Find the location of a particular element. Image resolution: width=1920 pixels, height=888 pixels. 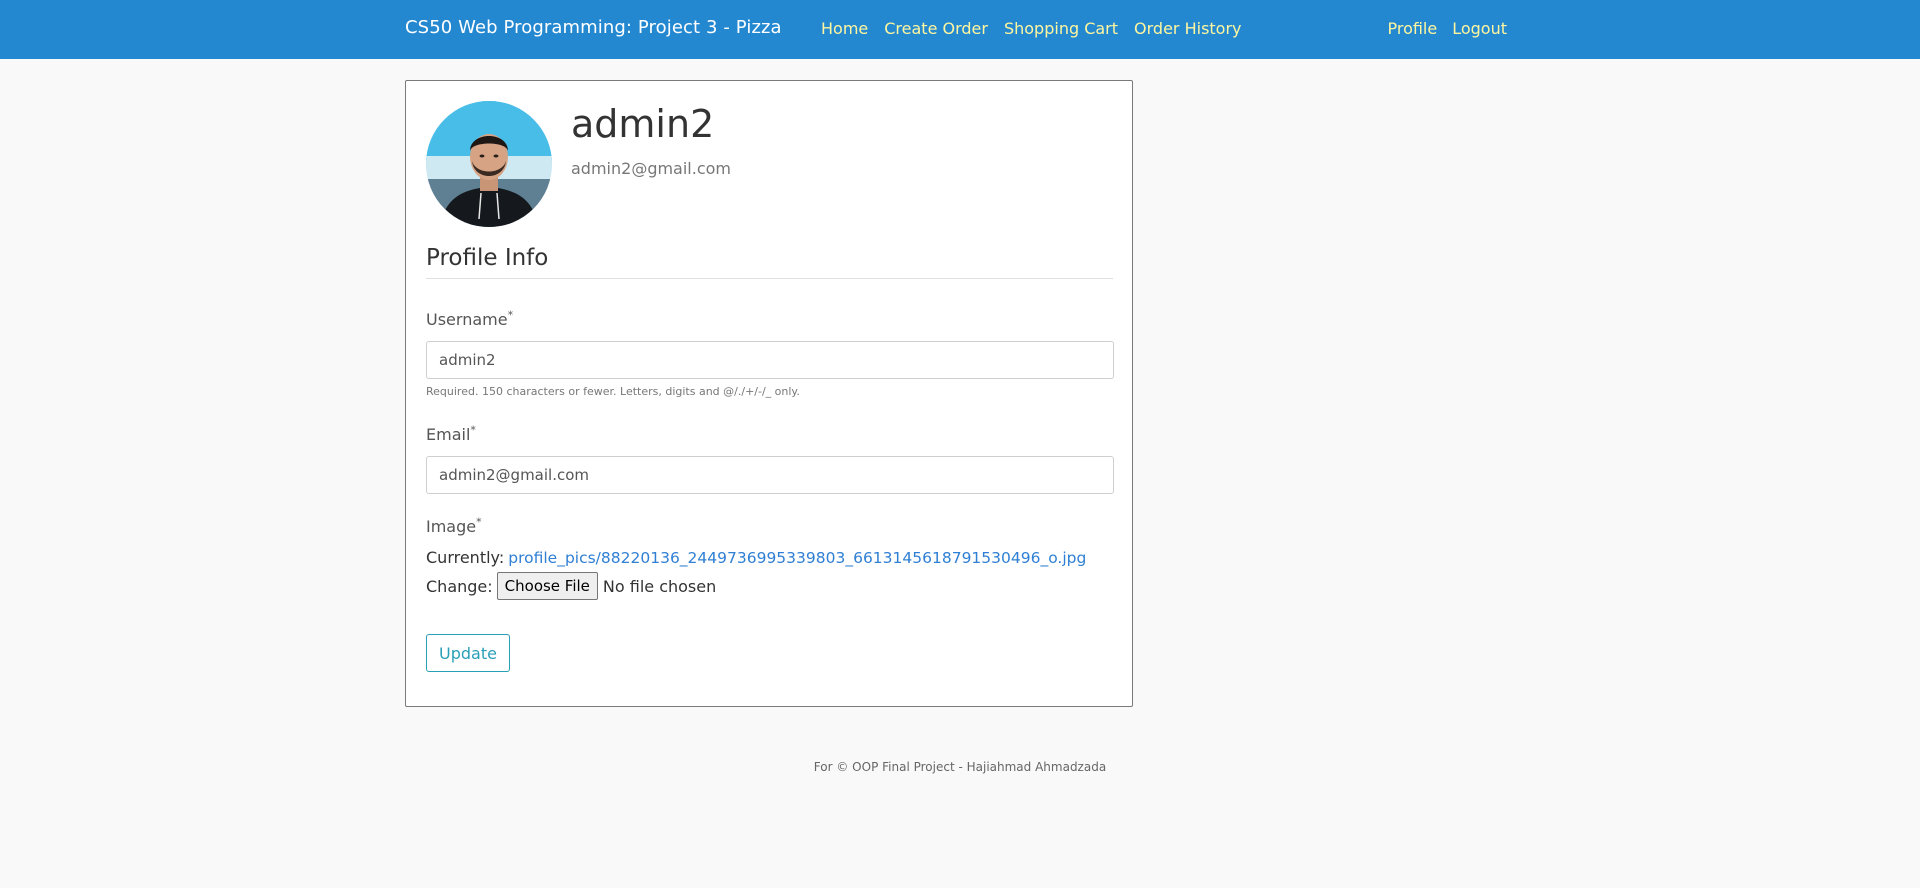

update-button: Update is located at coordinates (468, 653).